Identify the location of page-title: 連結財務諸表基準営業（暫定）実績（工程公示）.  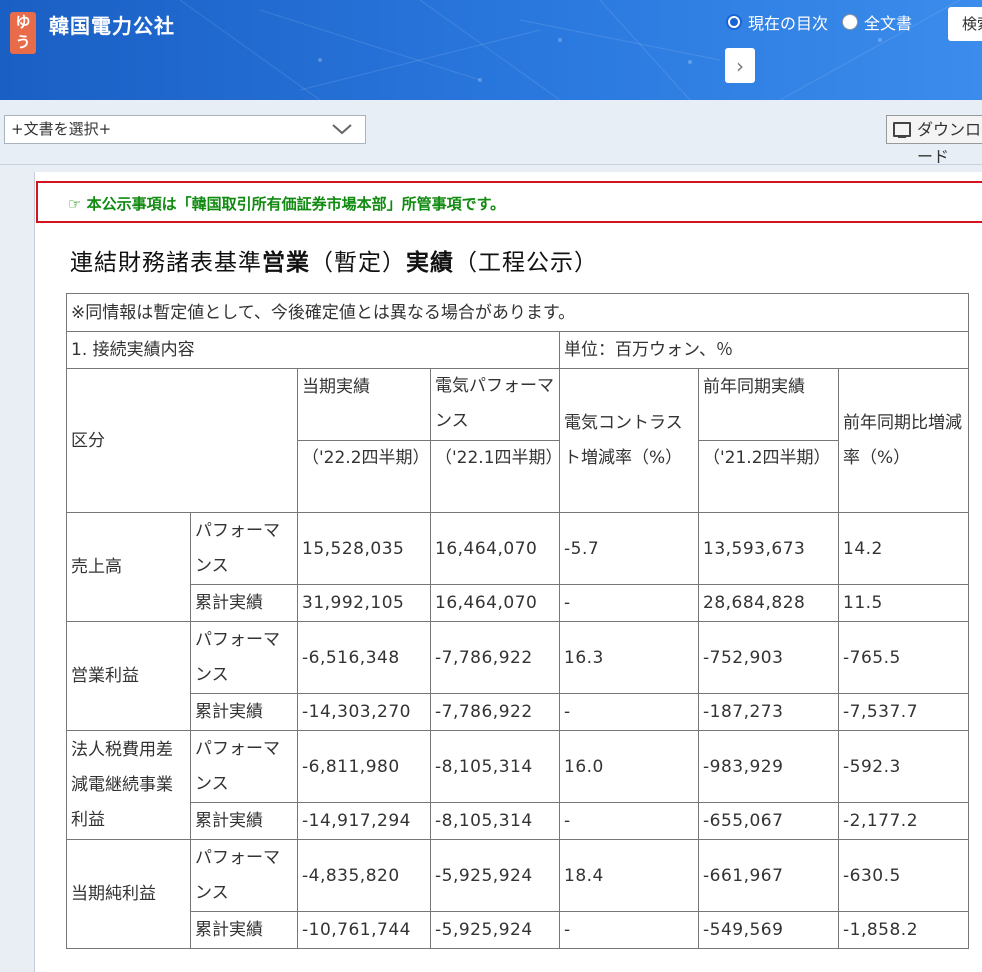
(334, 260).